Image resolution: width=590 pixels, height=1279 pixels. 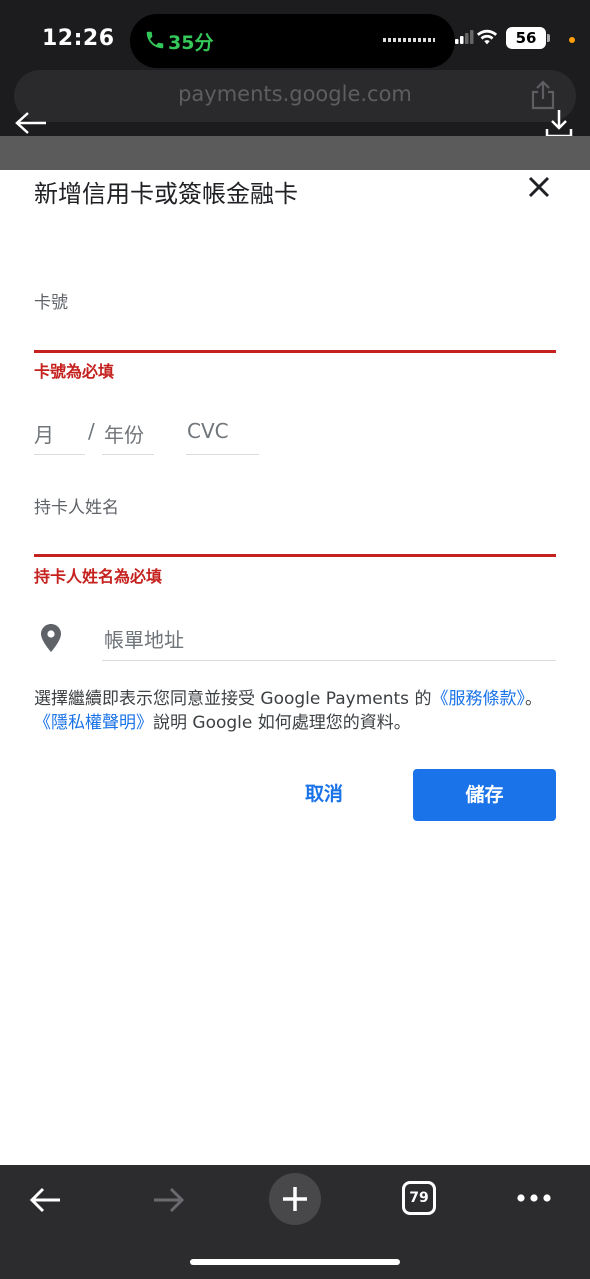 What do you see at coordinates (559, 123) in the screenshot?
I see `download-icon` at bounding box center [559, 123].